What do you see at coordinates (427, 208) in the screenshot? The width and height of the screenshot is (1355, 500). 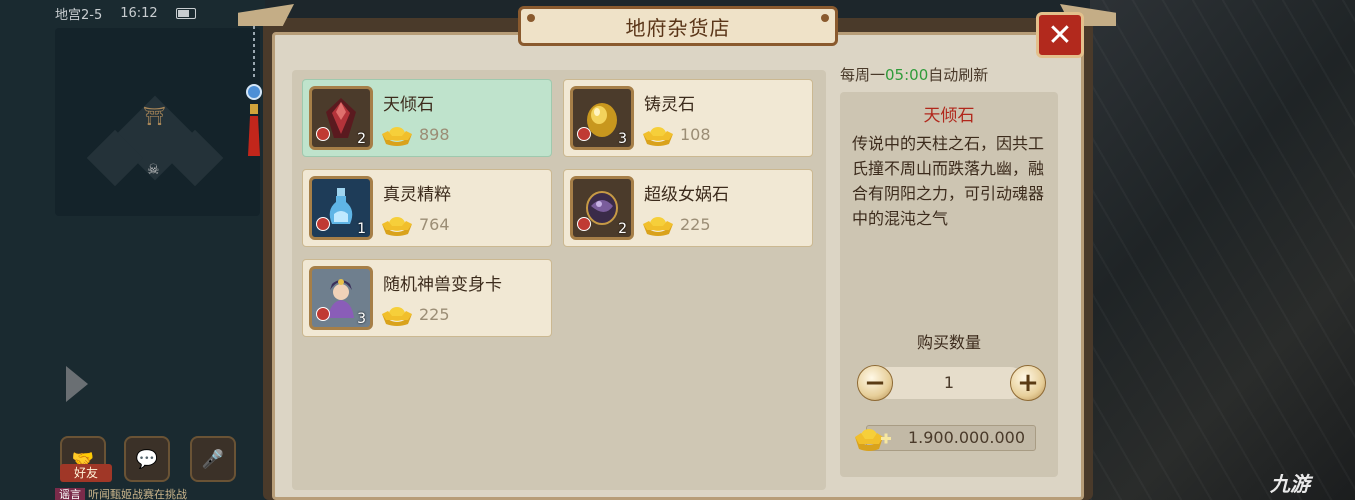 I see `shop-item-zhenlingjingcui: 1 真灵精粹 764` at bounding box center [427, 208].